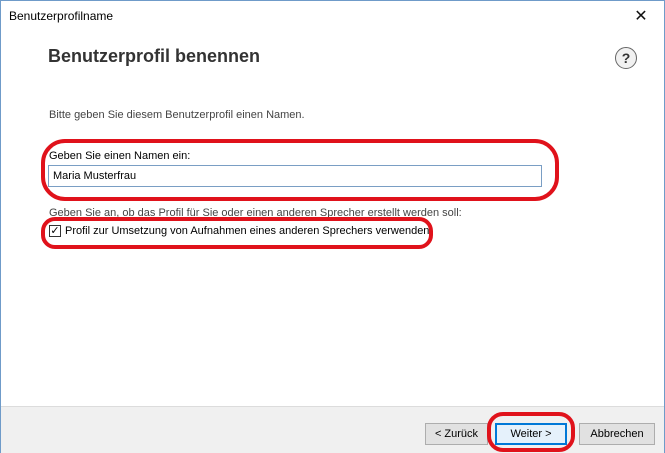 This screenshot has height=453, width=665. Describe the element at coordinates (55, 231) in the screenshot. I see `other-speaker-checkbox: ✓` at that location.